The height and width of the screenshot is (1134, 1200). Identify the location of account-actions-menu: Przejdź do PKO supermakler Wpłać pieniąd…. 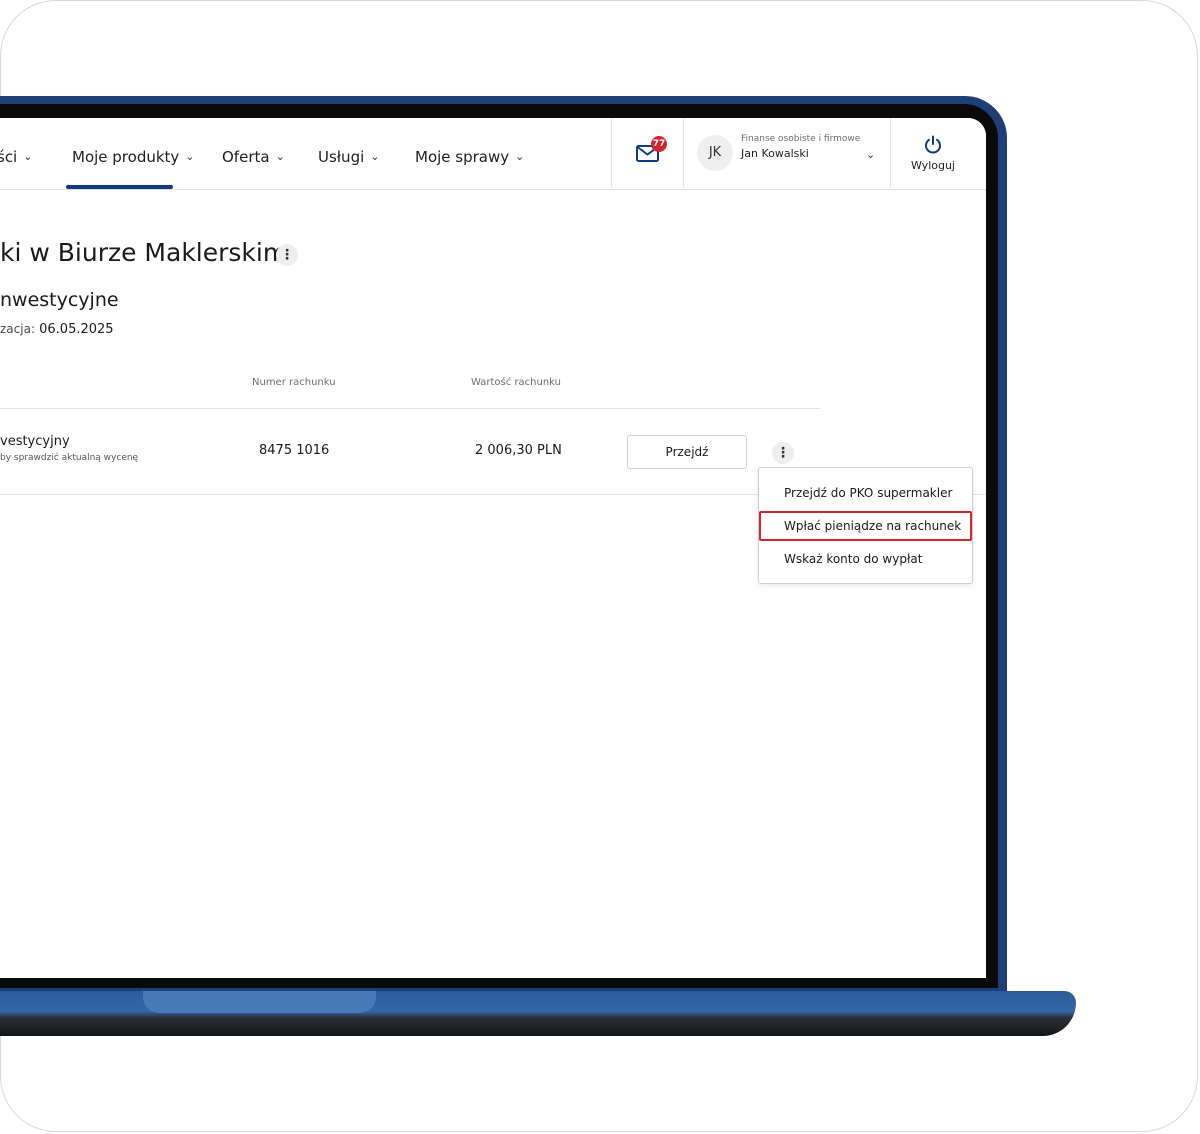
(865, 525).